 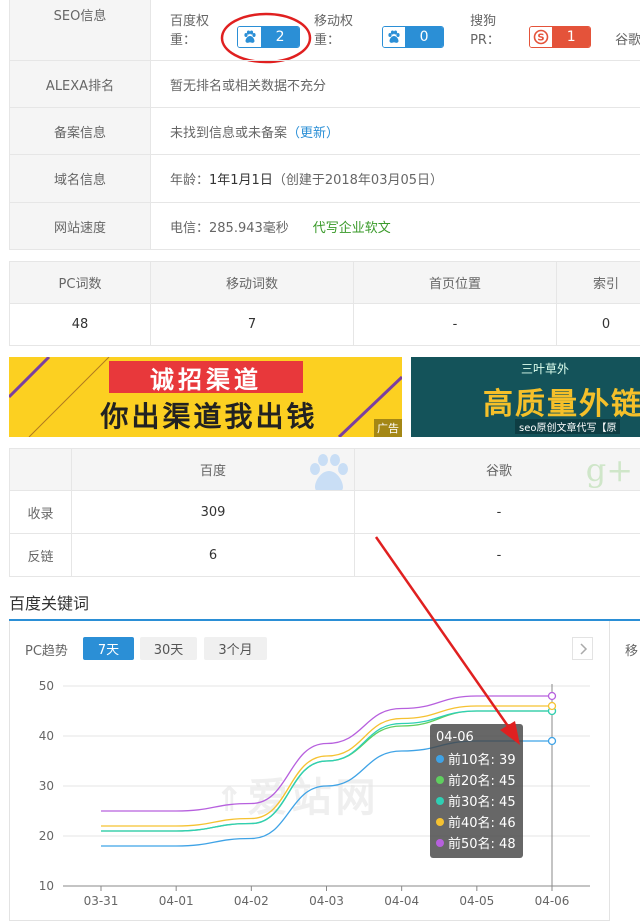 I want to click on tooltip-row: 前20名: 45, so click(x=476, y=779).